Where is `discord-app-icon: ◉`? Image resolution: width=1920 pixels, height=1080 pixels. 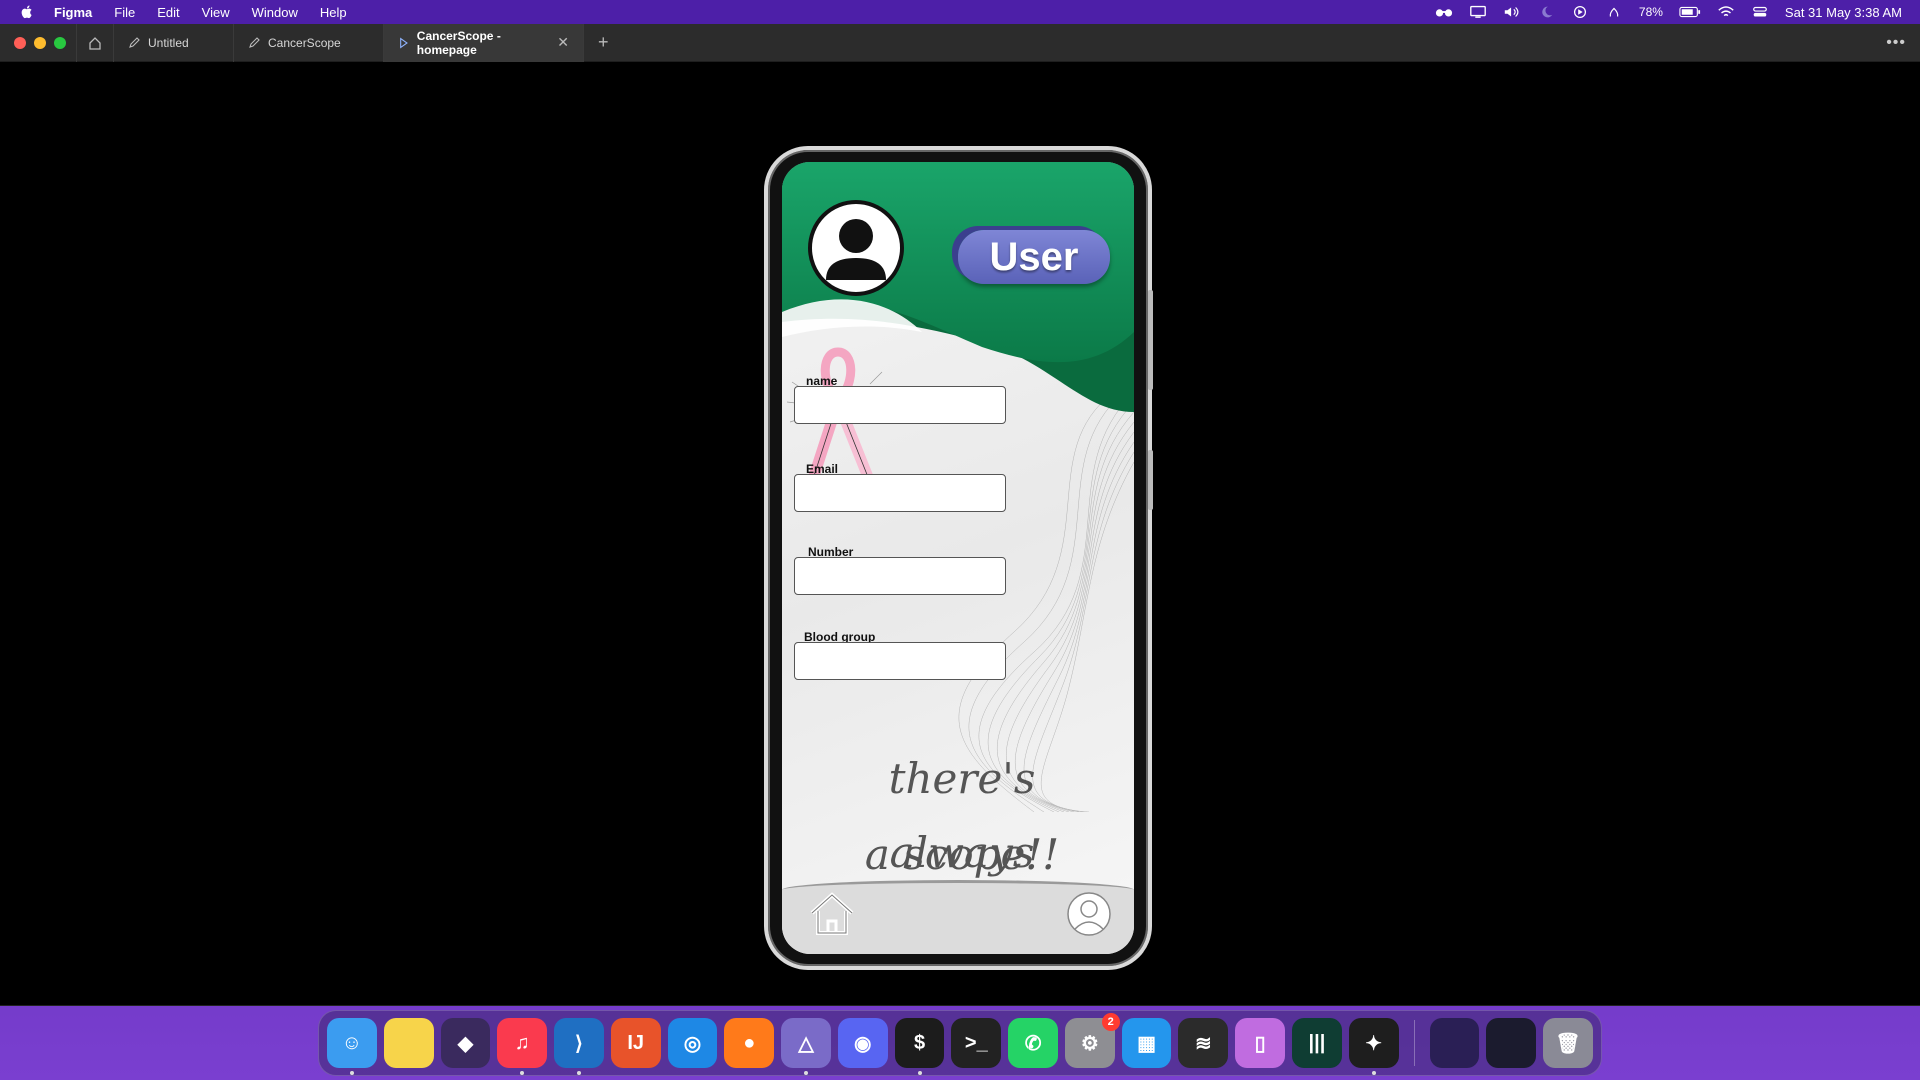 discord-app-icon: ◉ is located at coordinates (862, 1043).